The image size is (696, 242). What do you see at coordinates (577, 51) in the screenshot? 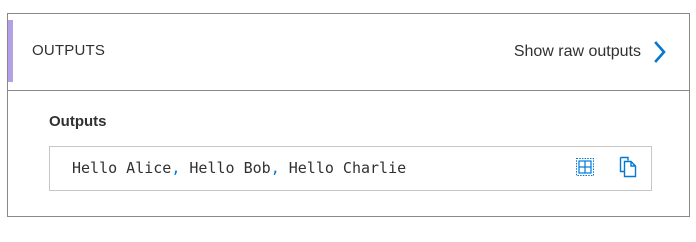
I see `show-raw-outputs-label: Show raw outputs` at bounding box center [577, 51].